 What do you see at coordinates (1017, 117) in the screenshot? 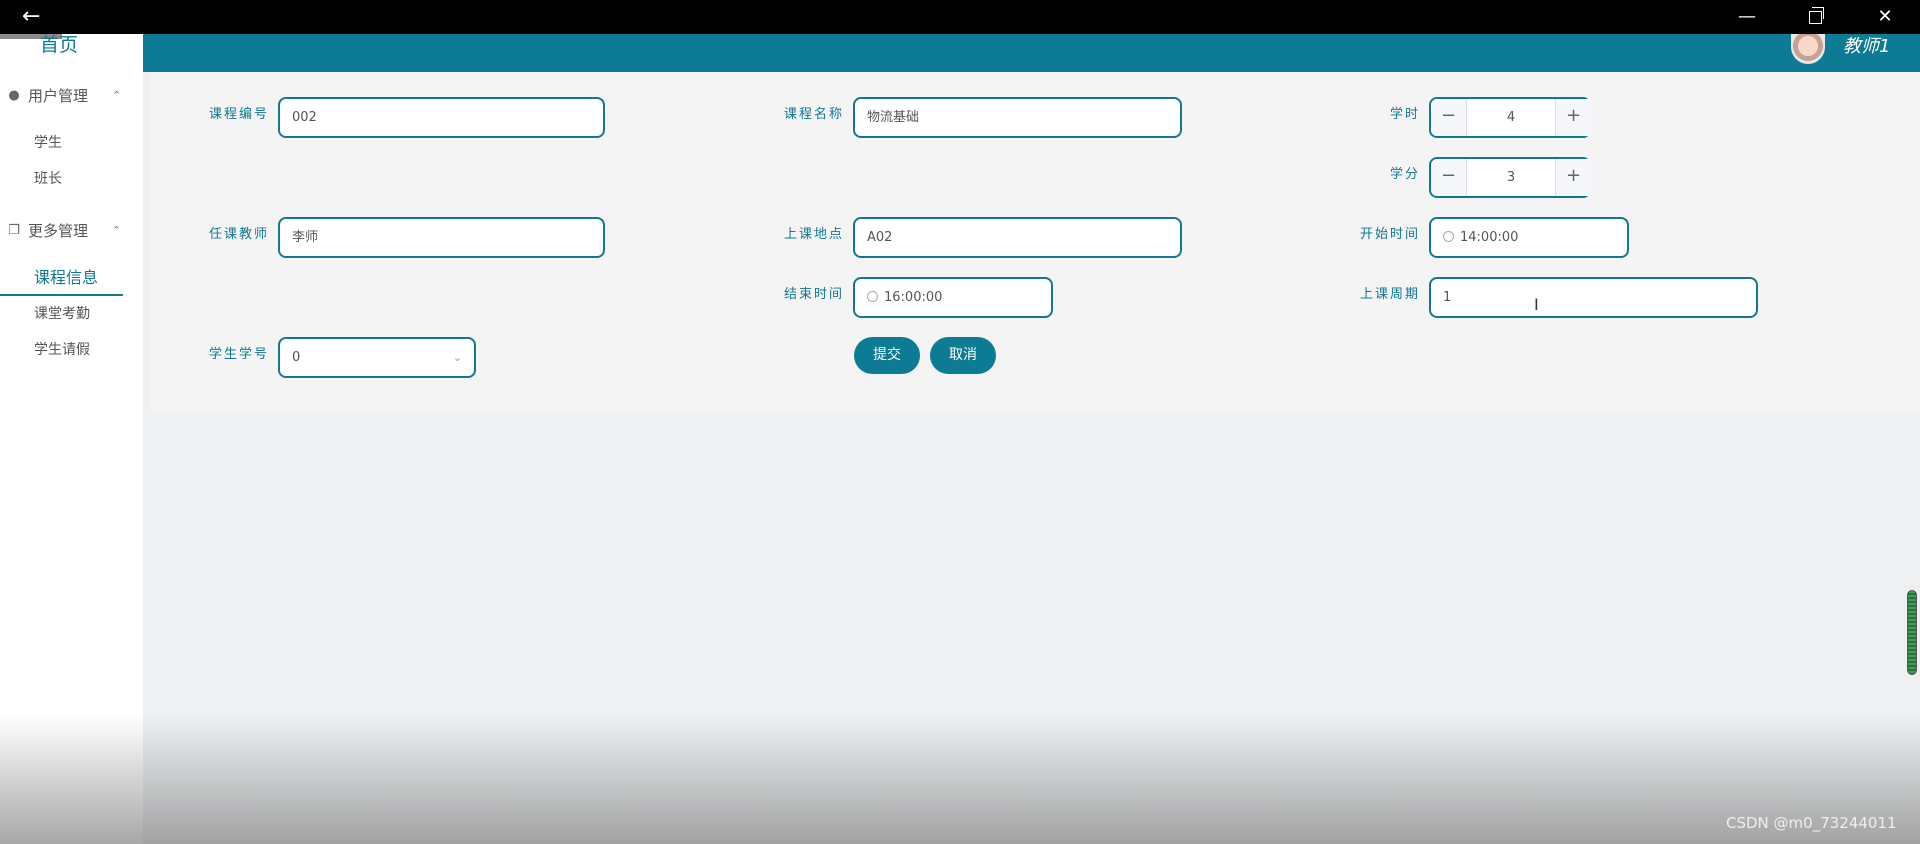
I see `course-name-input: 物流基础` at bounding box center [1017, 117].